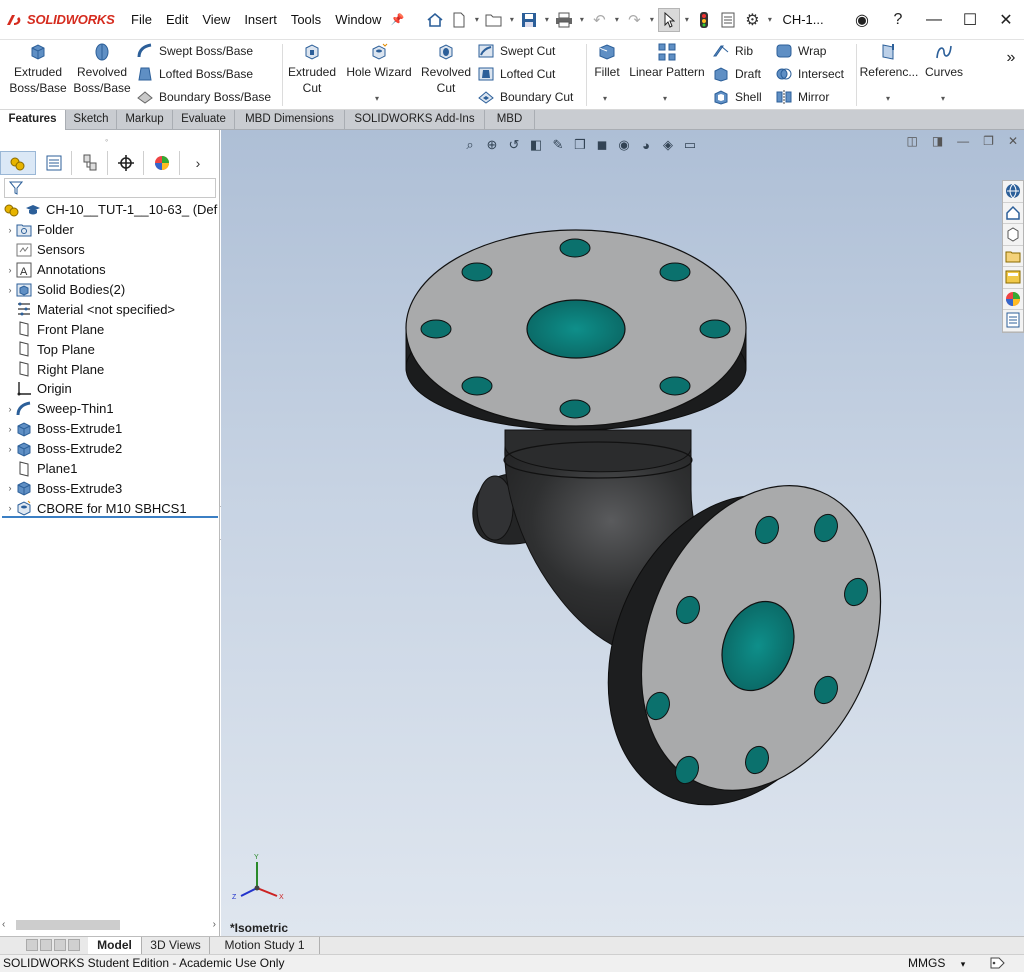 The width and height of the screenshot is (1024, 972). Describe the element at coordinates (529, 20) in the screenshot. I see `save-icon` at that location.